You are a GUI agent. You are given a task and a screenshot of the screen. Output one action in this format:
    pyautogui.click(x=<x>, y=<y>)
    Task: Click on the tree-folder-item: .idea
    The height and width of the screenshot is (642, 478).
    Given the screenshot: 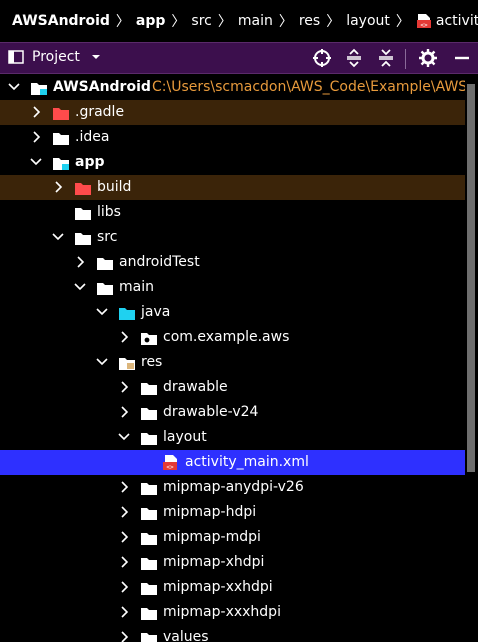 What is the action you would take?
    pyautogui.click(x=232, y=137)
    